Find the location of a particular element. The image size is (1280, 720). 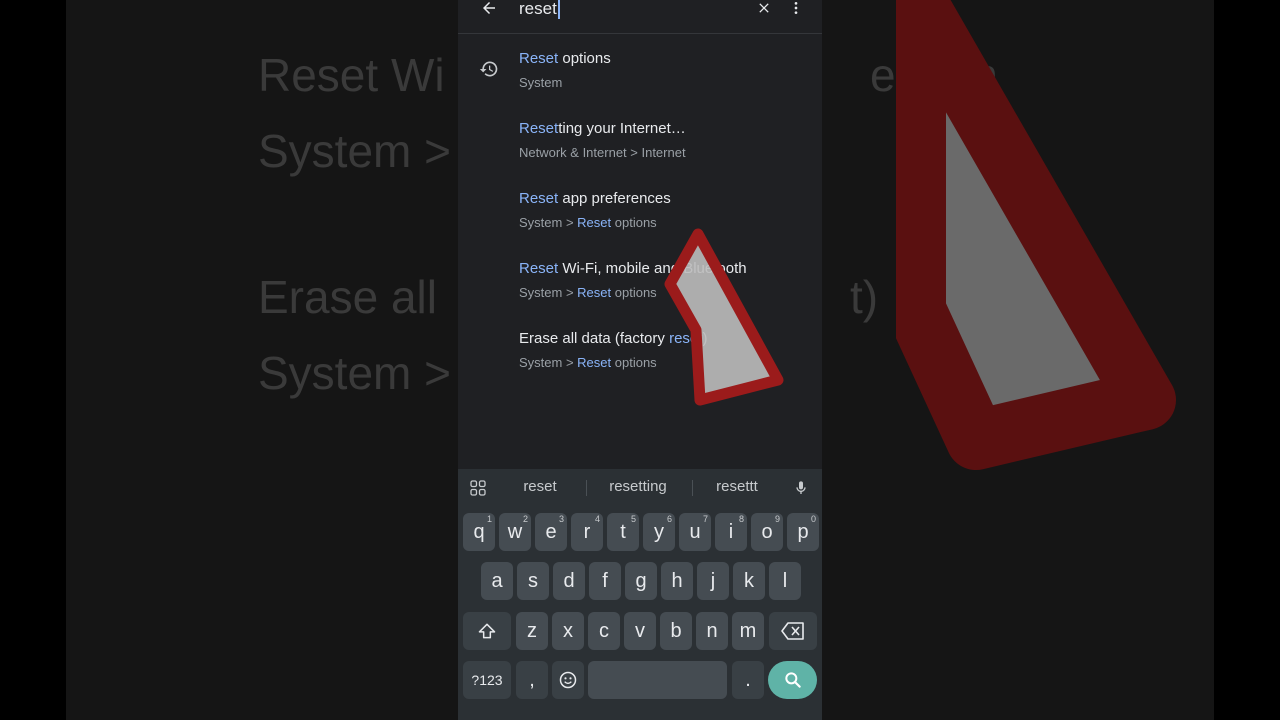

suggestion-strip: reset resetting resettt is located at coordinates (640, 488).